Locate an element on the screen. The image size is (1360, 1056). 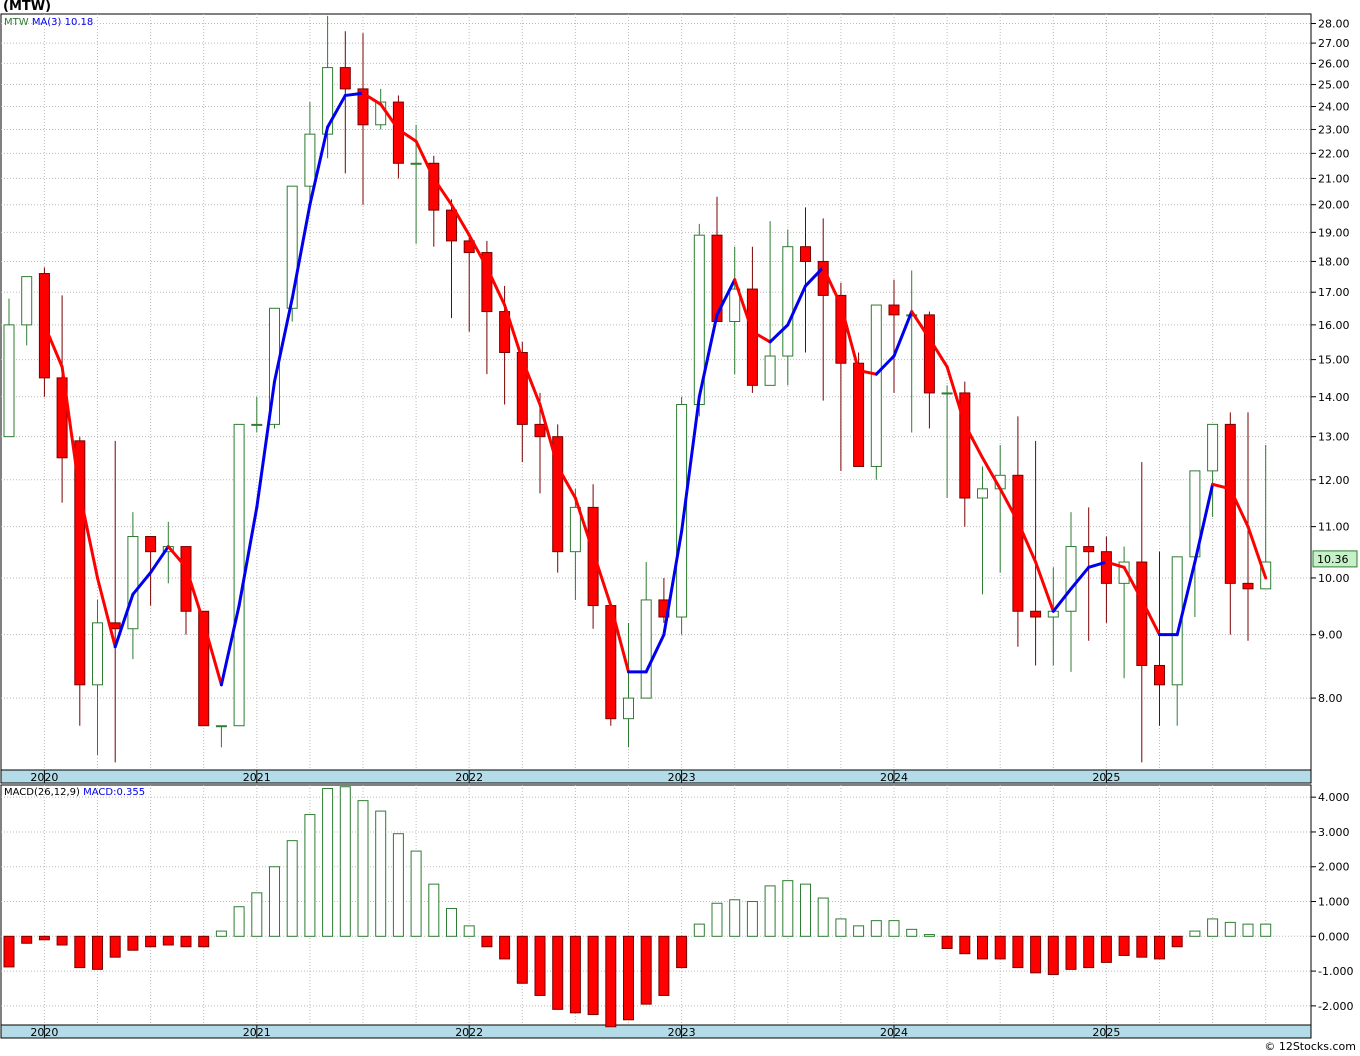
macd-tick-label: 0.000 is located at coordinates (1334, 936).